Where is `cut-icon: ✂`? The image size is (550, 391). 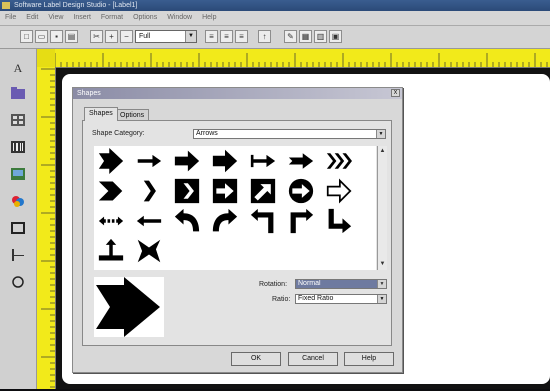
cut-icon: ✂ is located at coordinates (96, 36).